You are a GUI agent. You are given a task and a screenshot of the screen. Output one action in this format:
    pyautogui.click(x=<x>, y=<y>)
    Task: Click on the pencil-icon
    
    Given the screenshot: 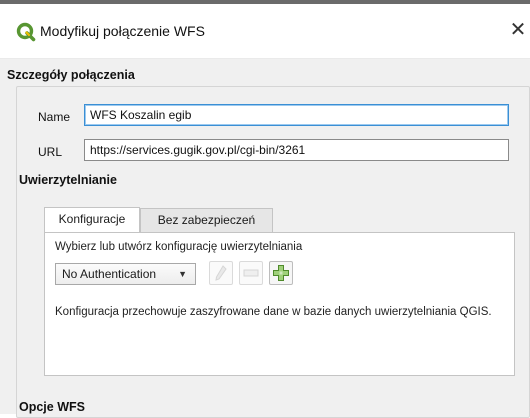 What is the action you would take?
    pyautogui.click(x=221, y=273)
    